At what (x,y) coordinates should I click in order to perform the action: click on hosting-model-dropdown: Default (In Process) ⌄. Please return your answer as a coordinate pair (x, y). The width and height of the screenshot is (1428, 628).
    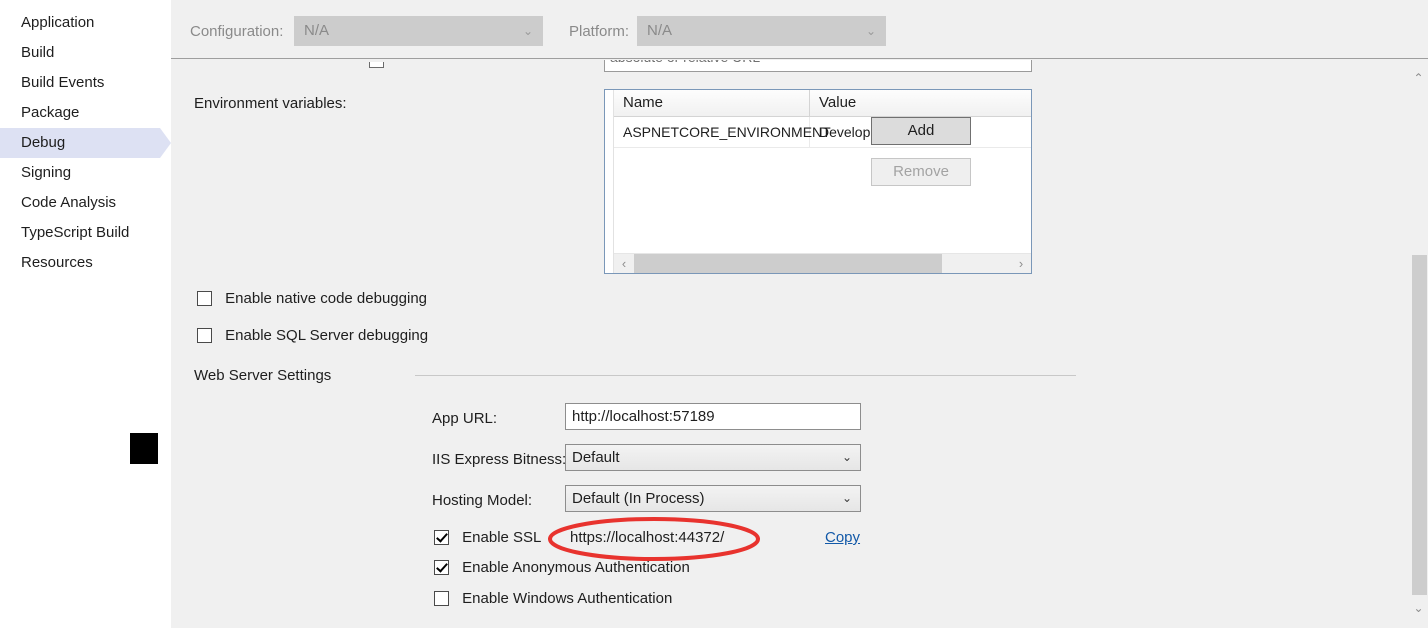
    Looking at the image, I should click on (713, 498).